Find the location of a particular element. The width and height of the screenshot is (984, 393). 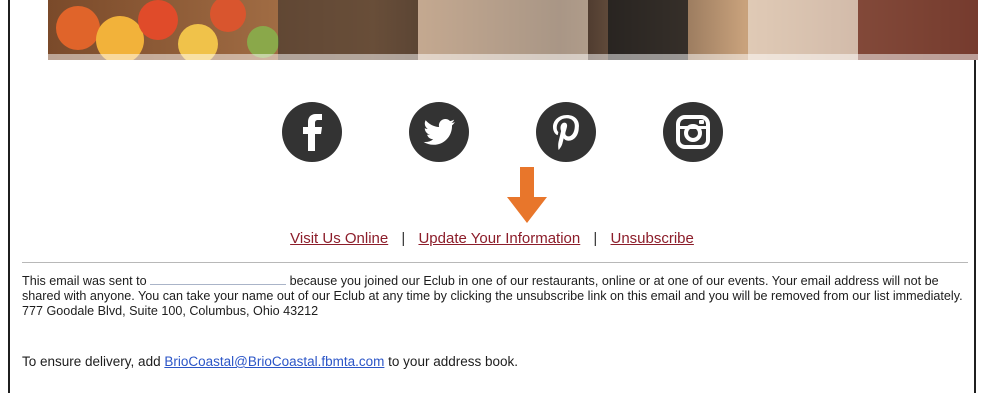

delivery-suffix: to your address book. is located at coordinates (453, 361).